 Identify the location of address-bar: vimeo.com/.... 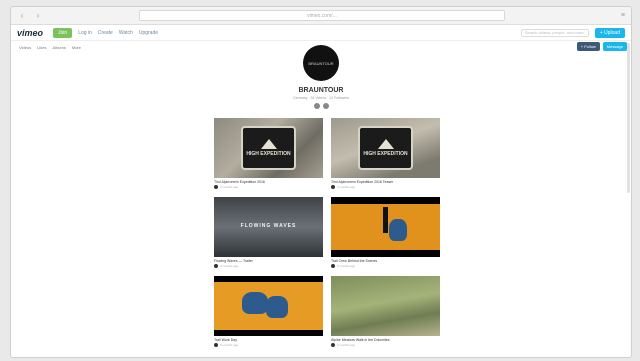
(322, 15).